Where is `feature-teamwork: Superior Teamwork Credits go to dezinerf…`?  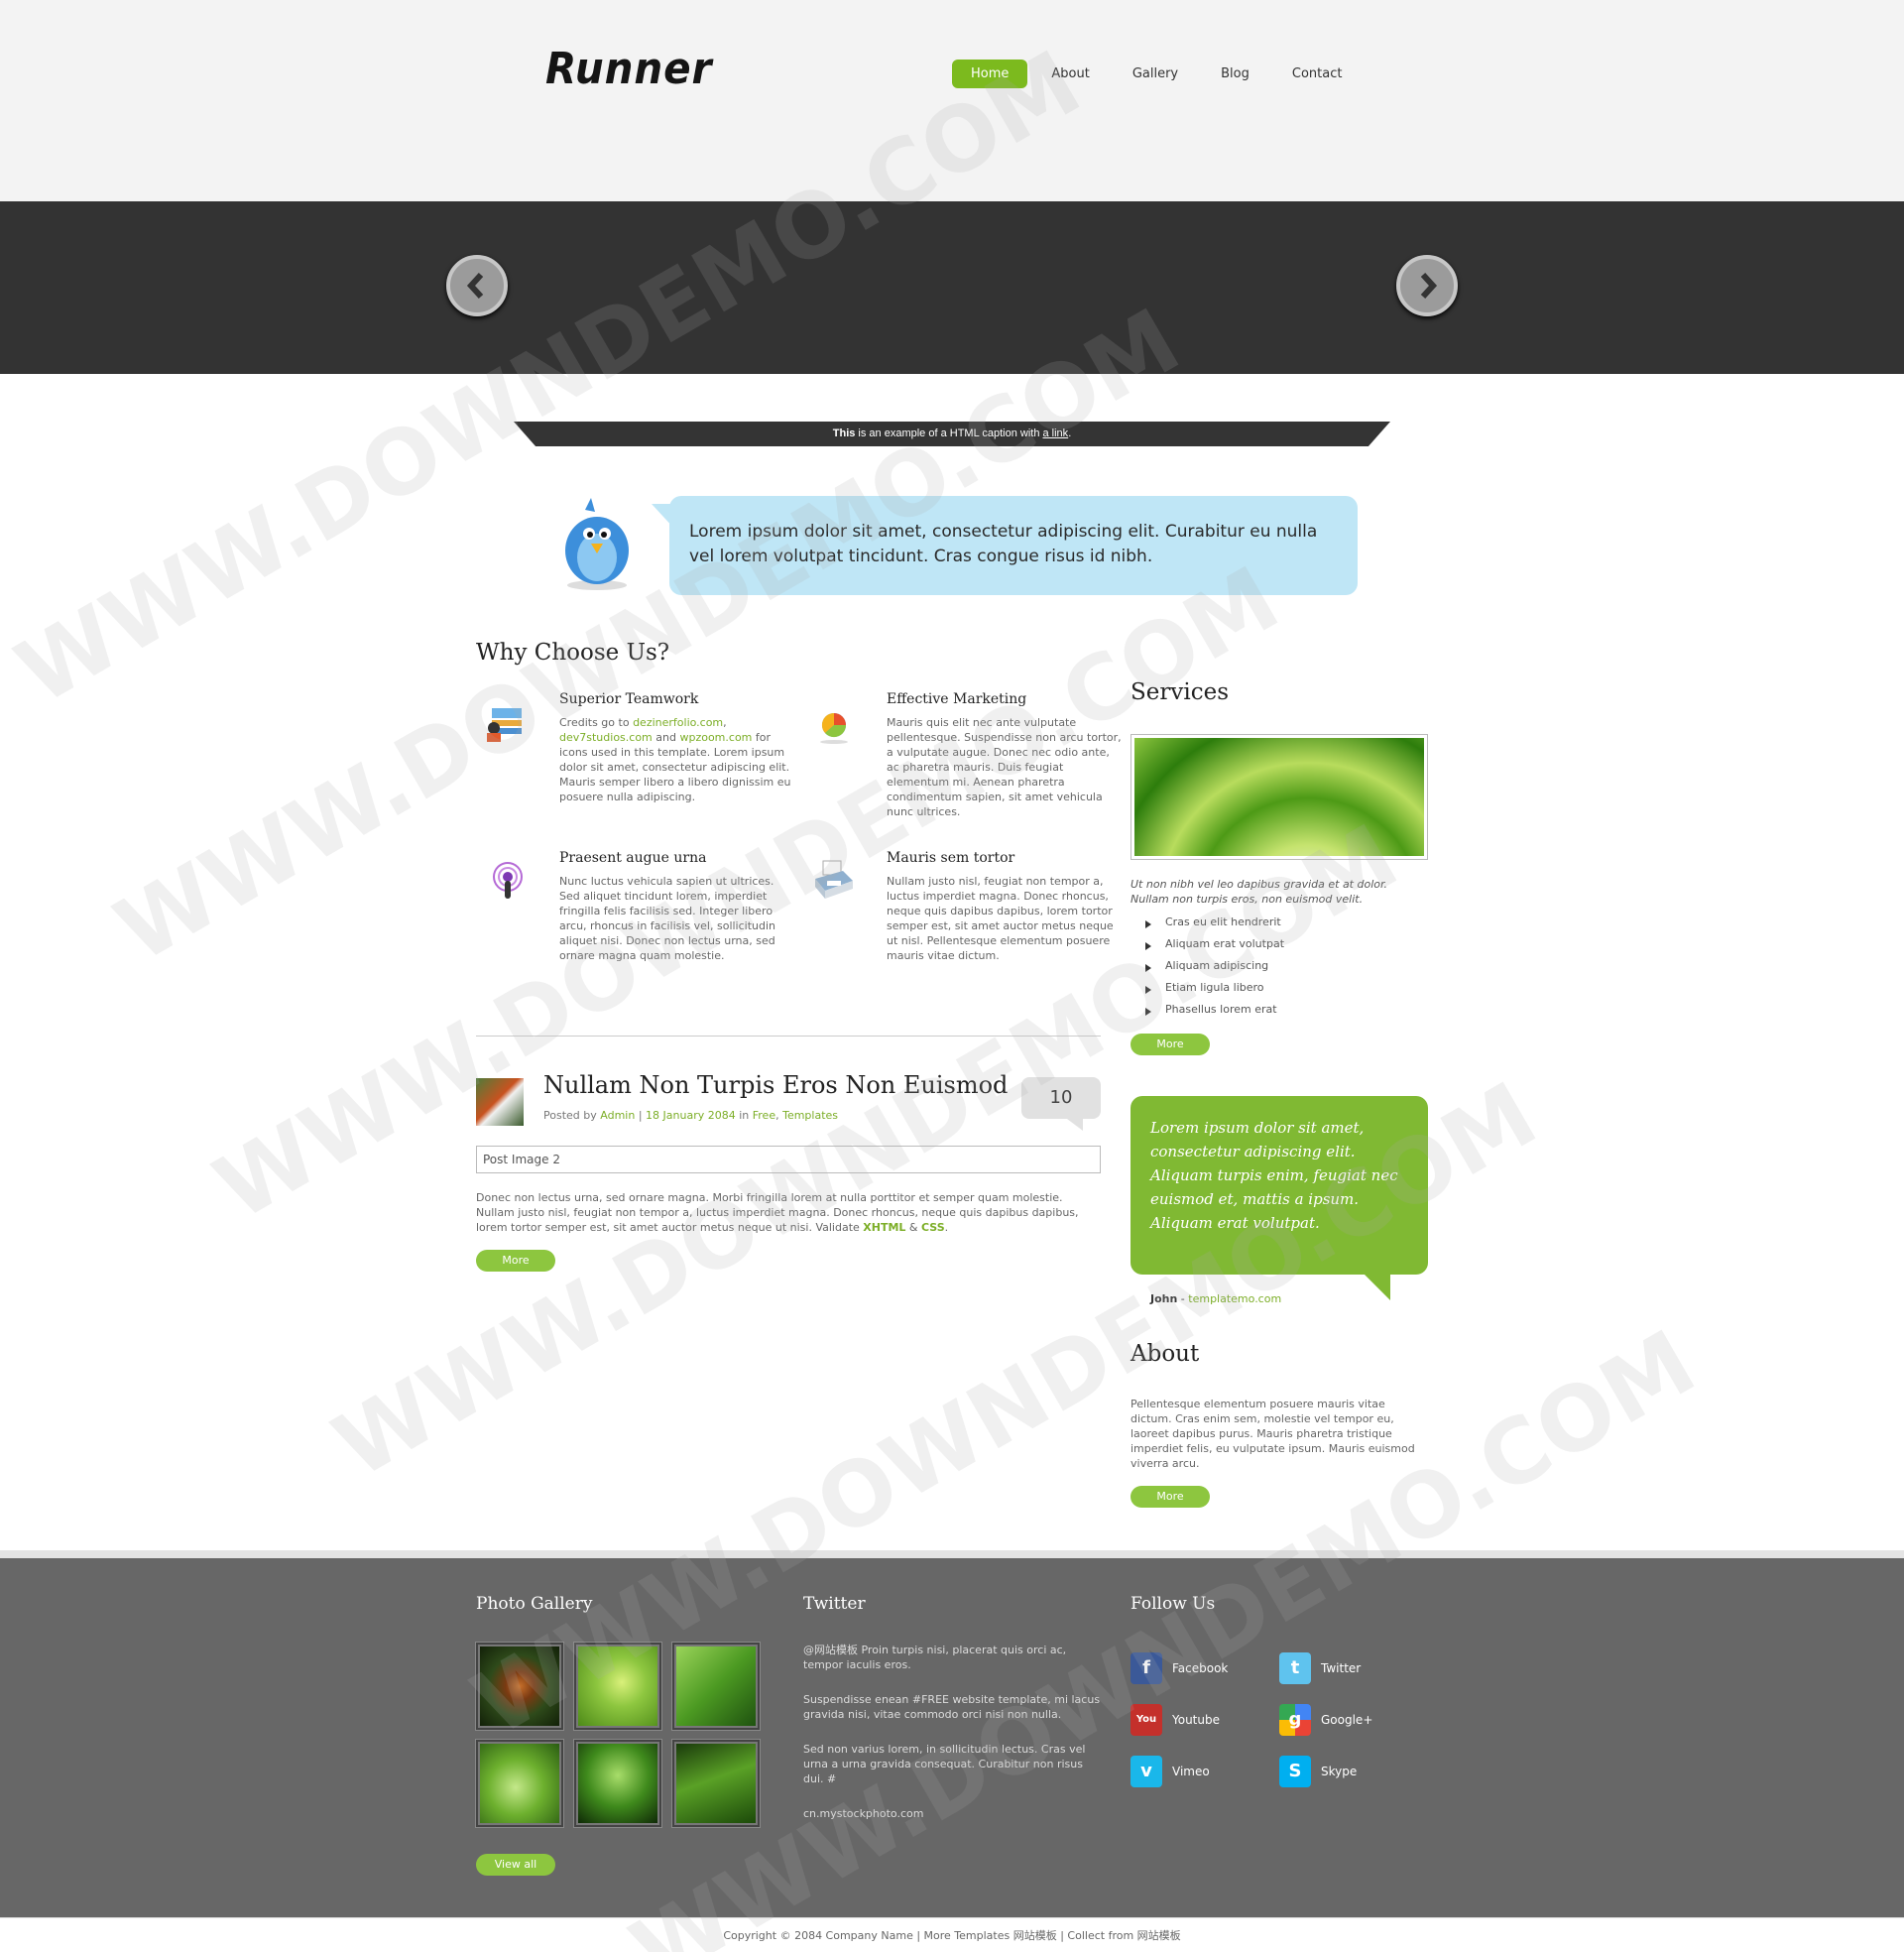
feature-teamwork: Superior Teamwork Credits go to dezinerf… is located at coordinates (678, 747).